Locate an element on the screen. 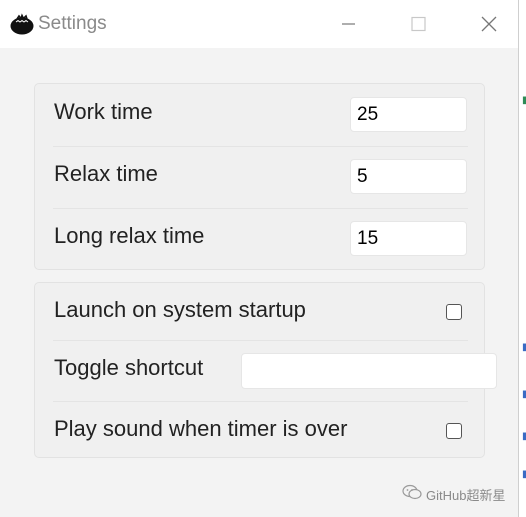 The height and width of the screenshot is (517, 526). startup-label: Launch on system startup is located at coordinates (180, 309).